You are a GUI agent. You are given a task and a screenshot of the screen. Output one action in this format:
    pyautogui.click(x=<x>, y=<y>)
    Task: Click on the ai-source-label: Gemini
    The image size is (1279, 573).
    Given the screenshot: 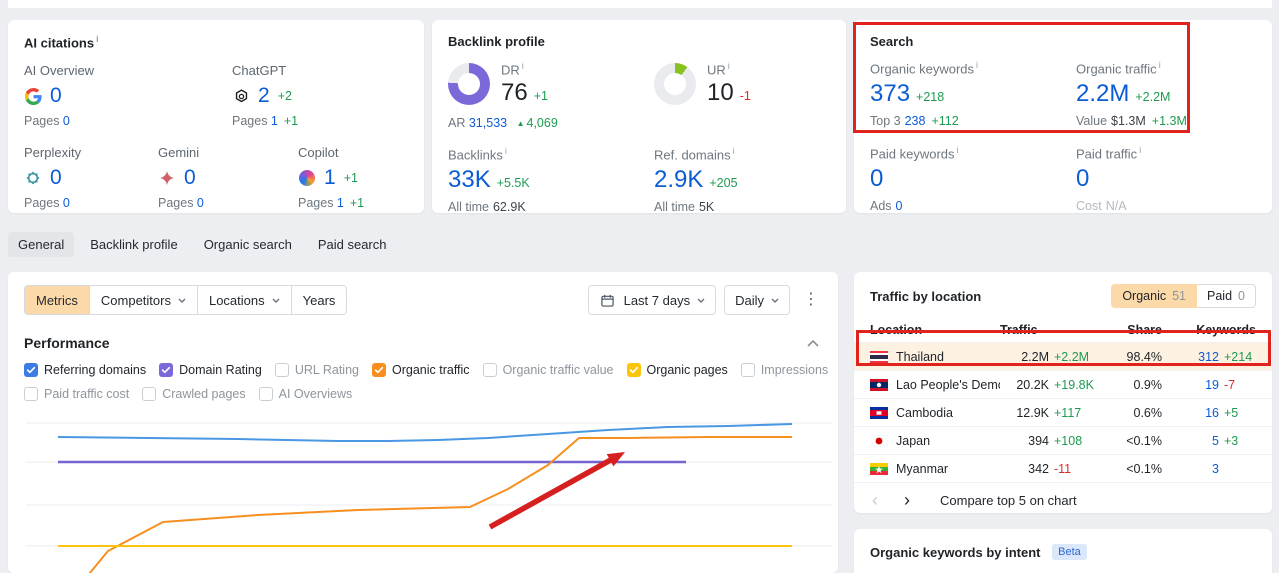 What is the action you would take?
    pyautogui.click(x=179, y=153)
    